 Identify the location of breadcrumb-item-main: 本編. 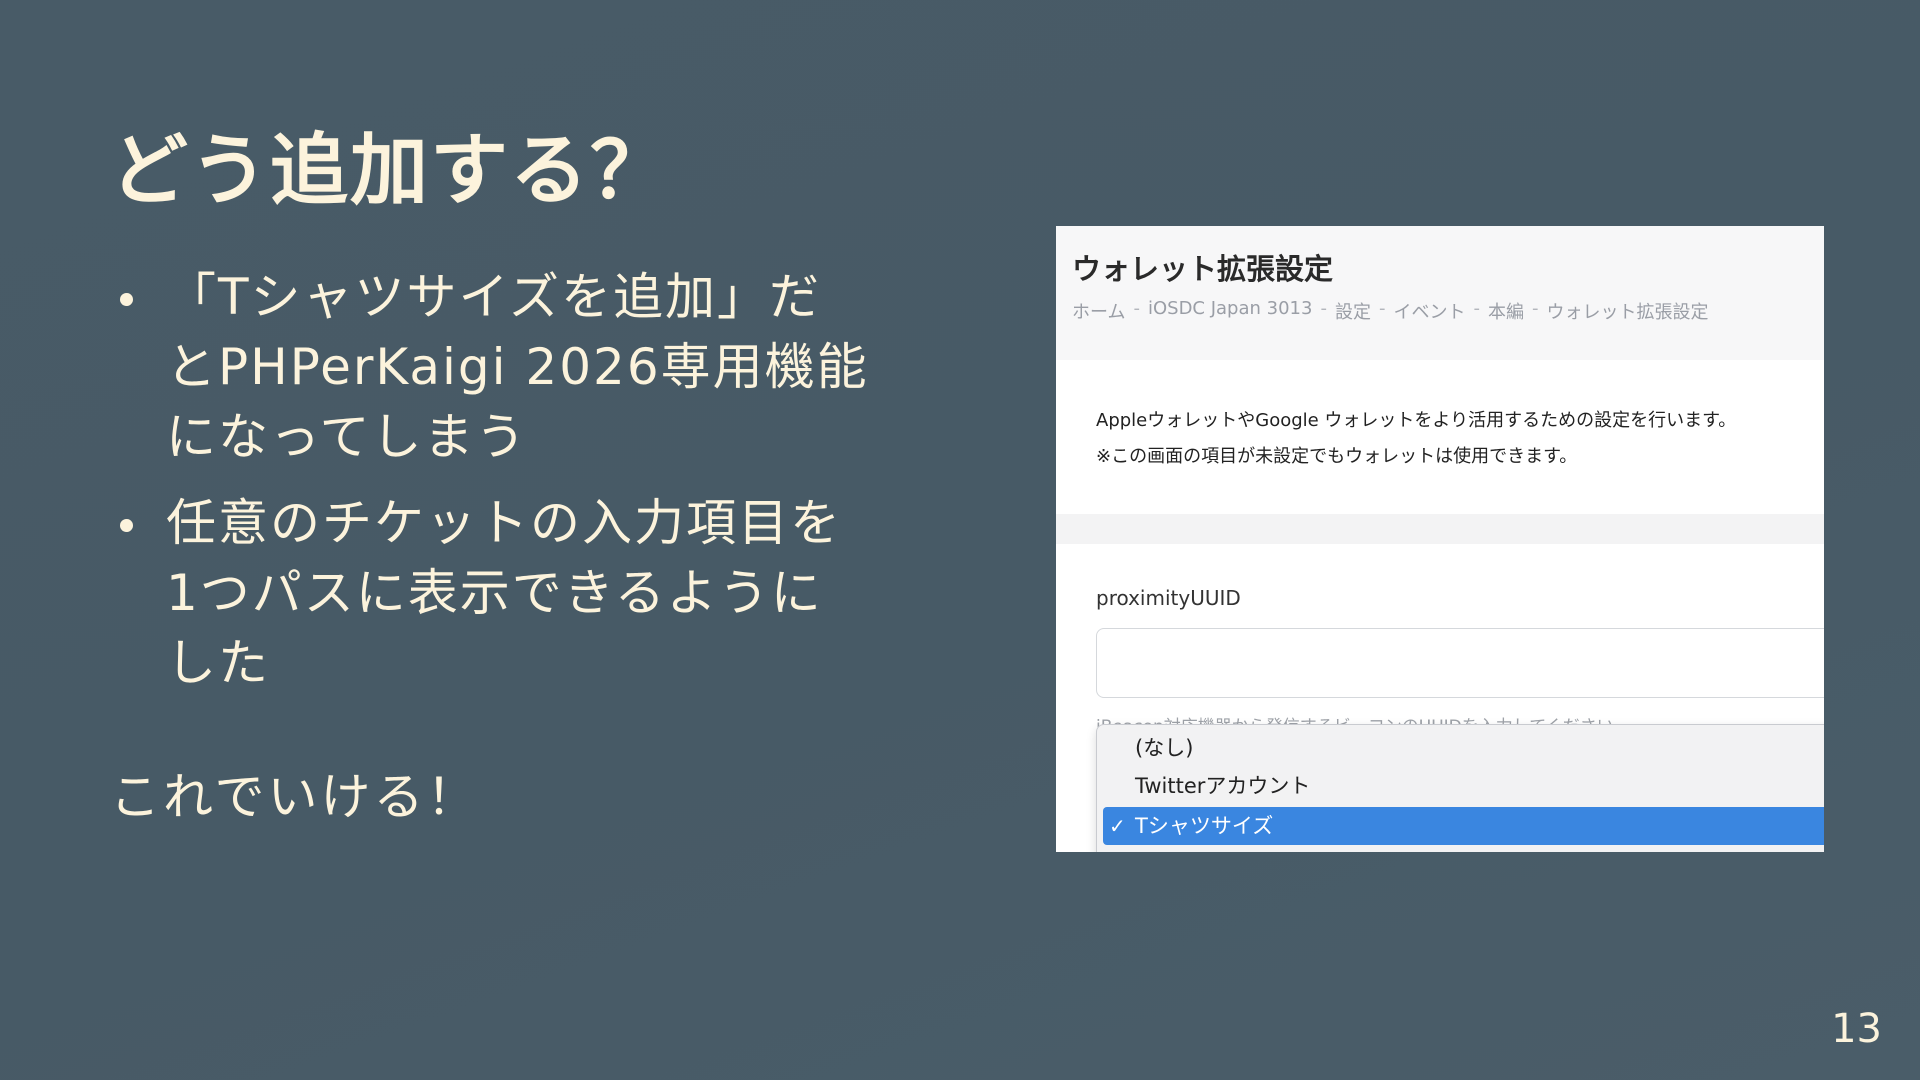
(1506, 311).